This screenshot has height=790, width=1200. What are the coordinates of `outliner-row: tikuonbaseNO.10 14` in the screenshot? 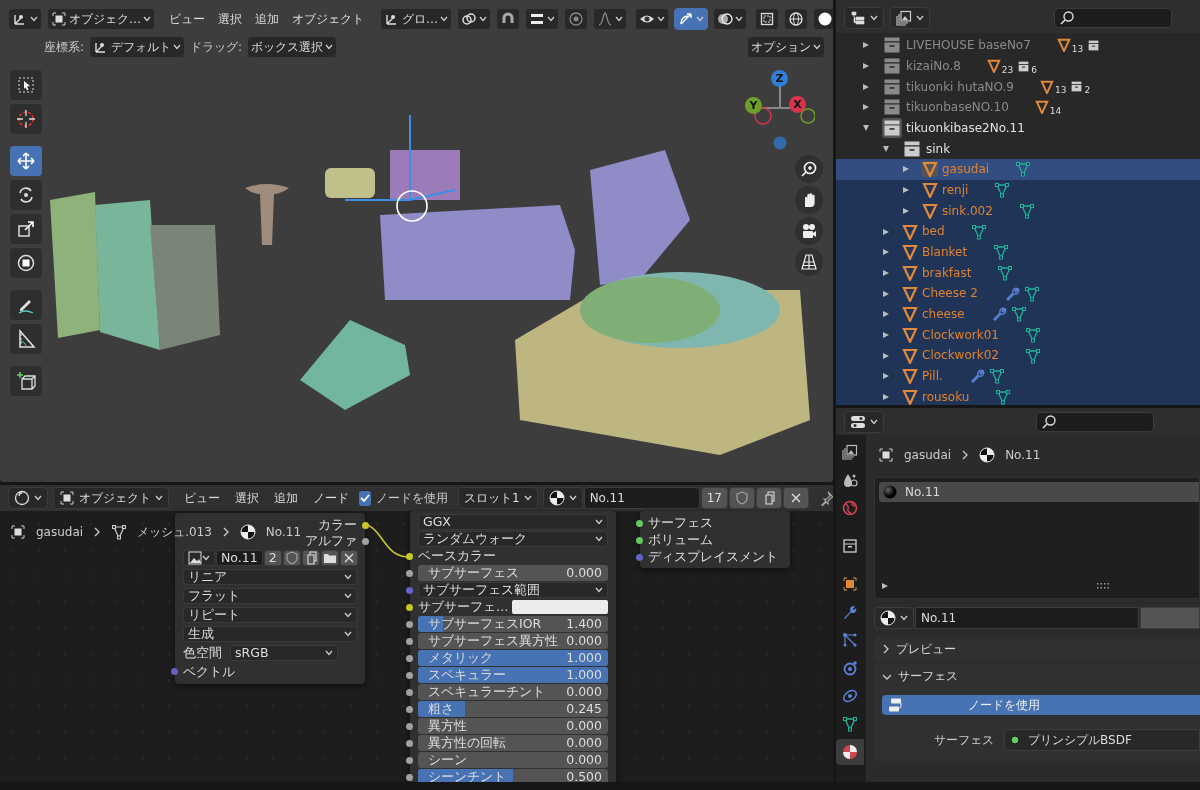 It's located at (1018, 107).